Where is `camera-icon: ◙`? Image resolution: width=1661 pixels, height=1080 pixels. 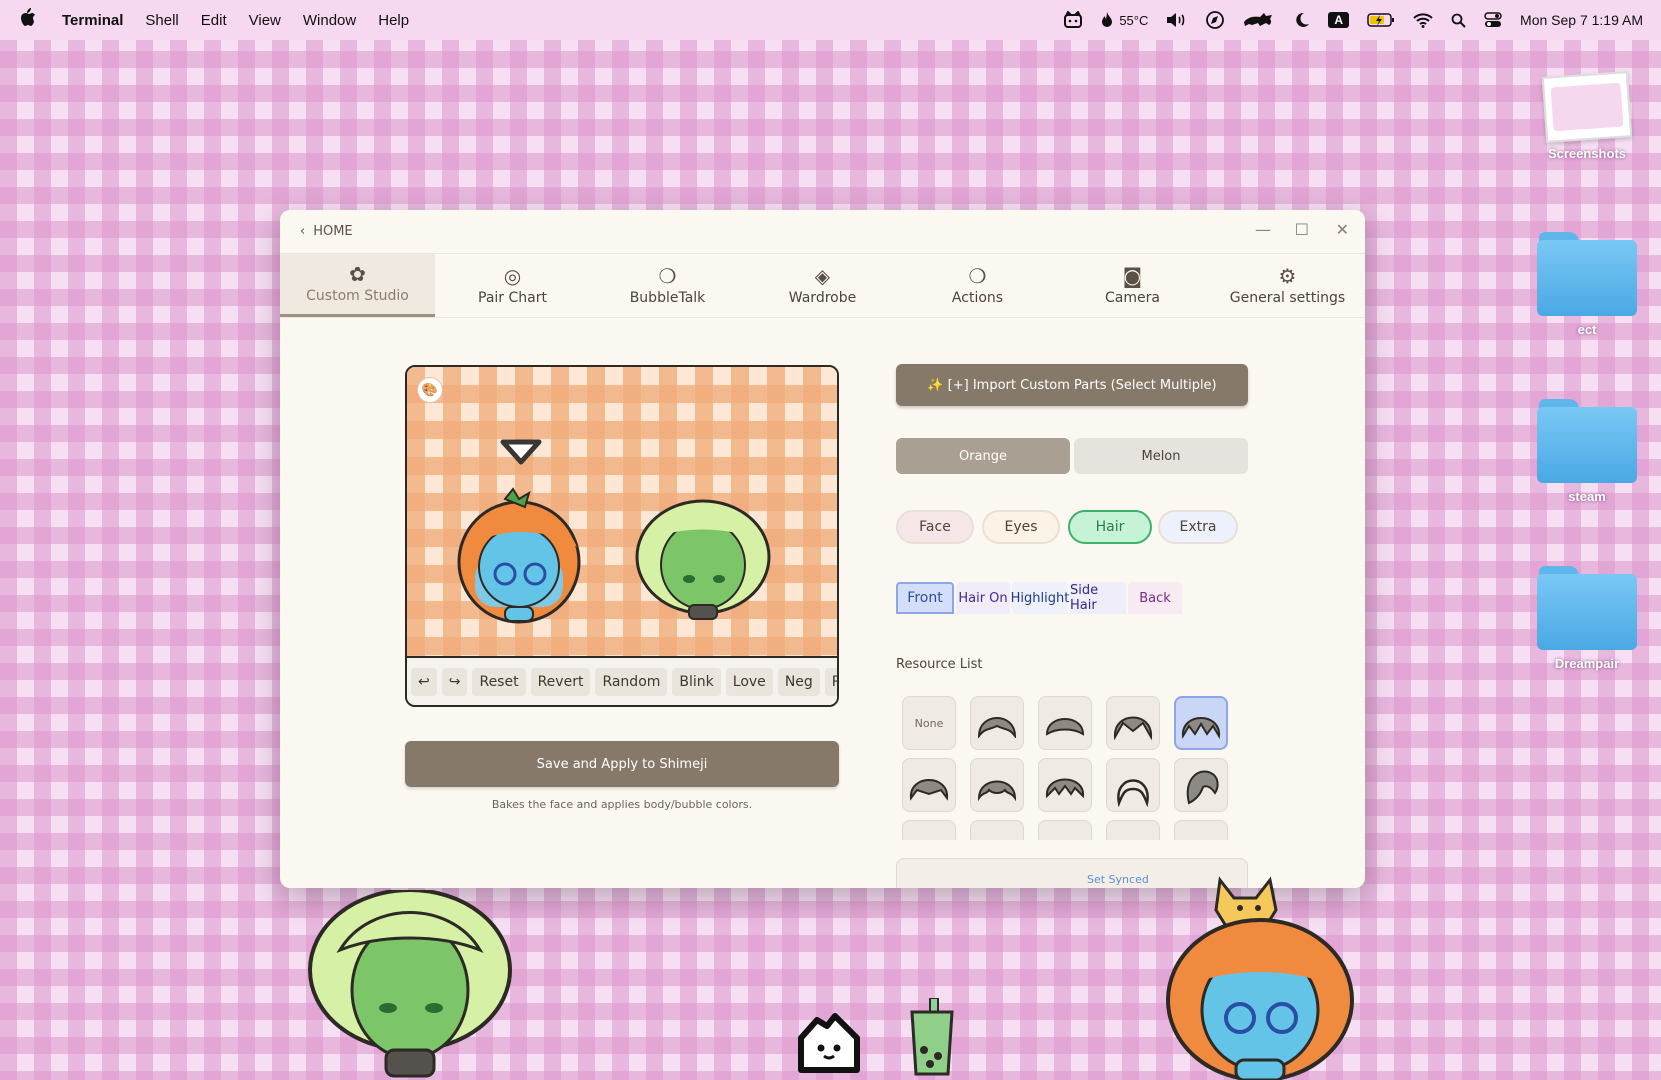 camera-icon: ◙ is located at coordinates (1132, 275).